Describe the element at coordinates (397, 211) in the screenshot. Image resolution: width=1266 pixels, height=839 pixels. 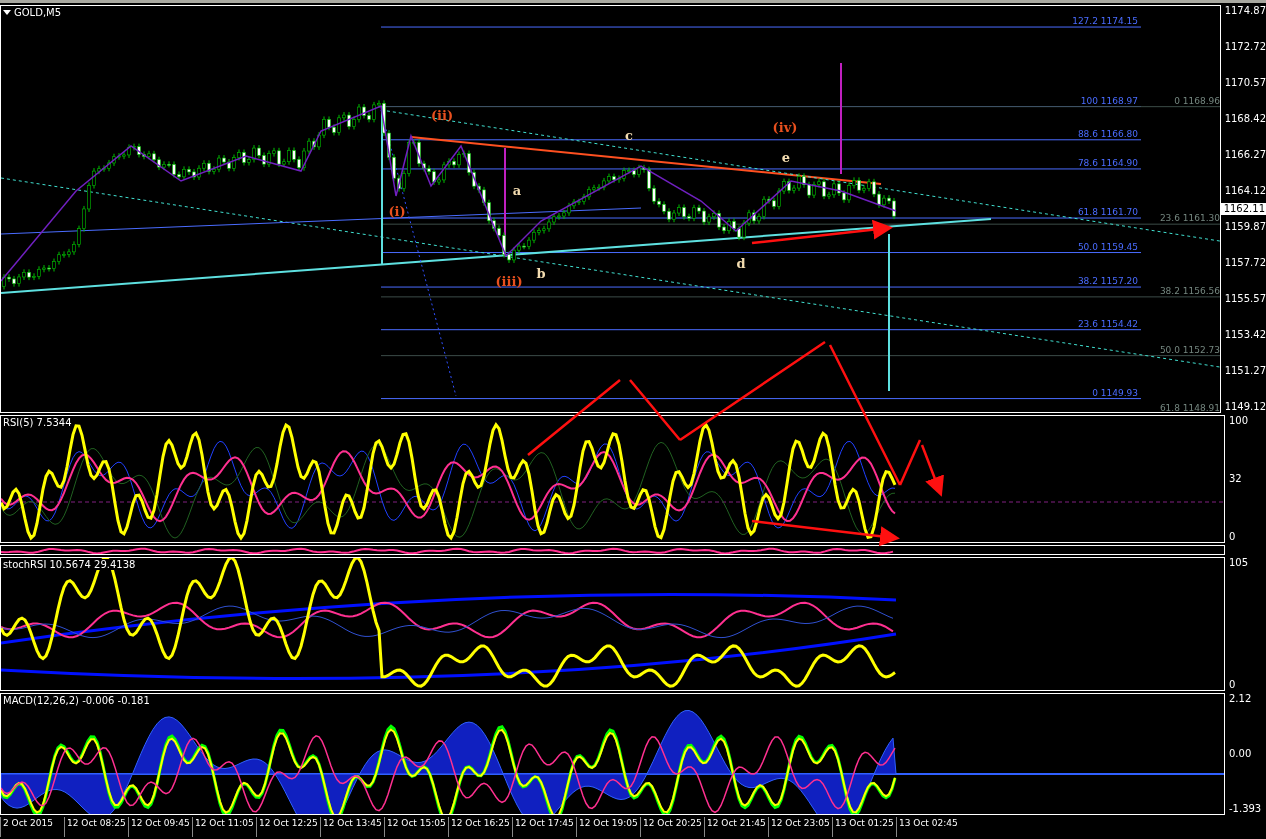
I see `wave-label: (i)` at that location.